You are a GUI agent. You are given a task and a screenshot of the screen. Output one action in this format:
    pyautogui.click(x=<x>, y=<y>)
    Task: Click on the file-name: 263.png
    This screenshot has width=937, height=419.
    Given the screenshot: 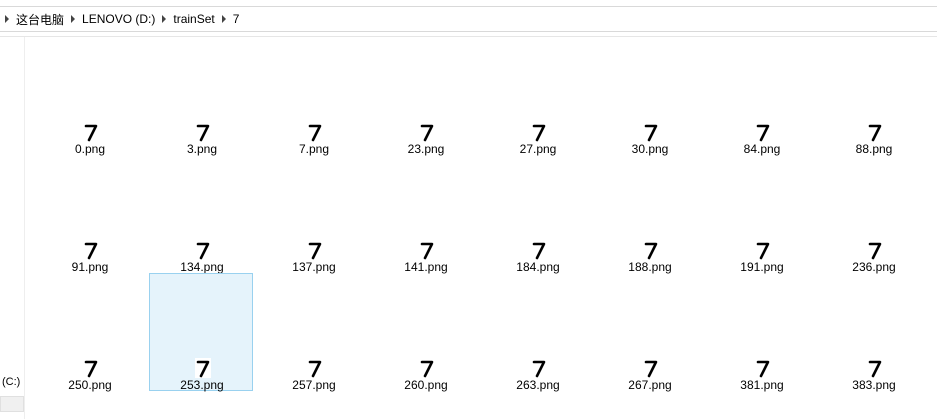 What is the action you would take?
    pyautogui.click(x=538, y=385)
    